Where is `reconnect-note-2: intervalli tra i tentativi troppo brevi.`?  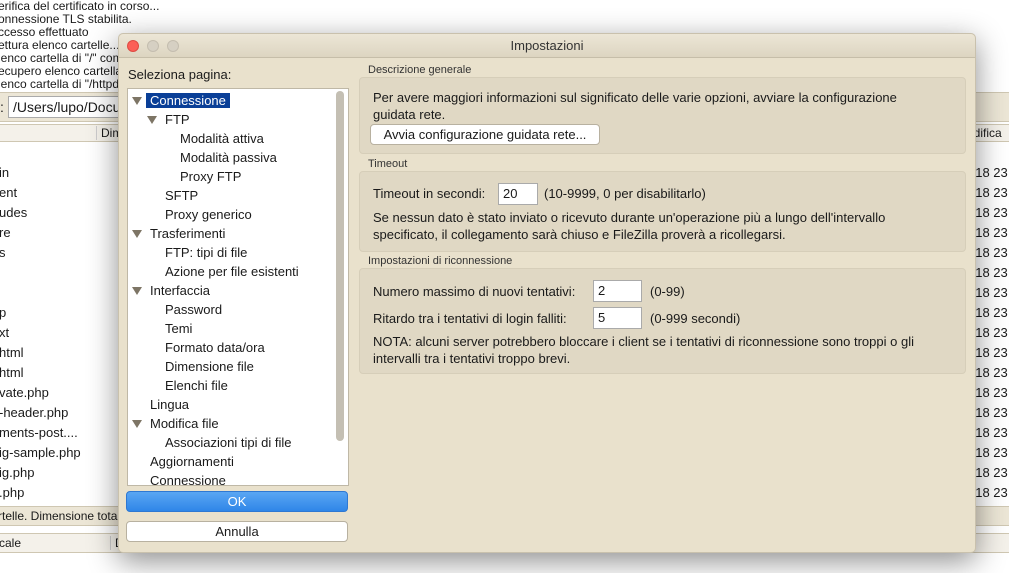
reconnect-note-2: intervalli tra i tentativi troppo brevi. is located at coordinates (472, 358).